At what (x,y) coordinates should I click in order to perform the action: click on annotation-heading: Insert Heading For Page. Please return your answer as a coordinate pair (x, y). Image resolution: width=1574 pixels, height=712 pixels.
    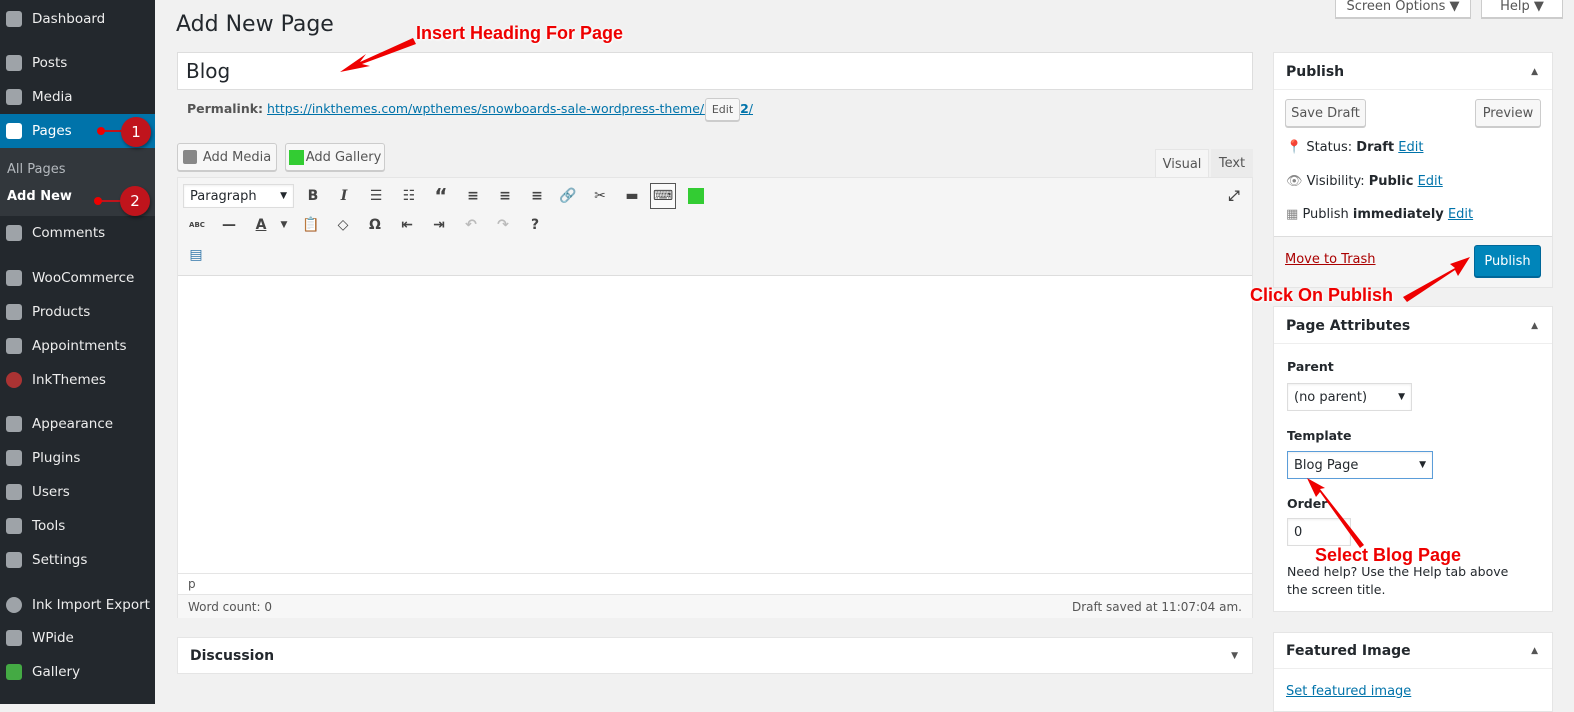
    Looking at the image, I should click on (520, 33).